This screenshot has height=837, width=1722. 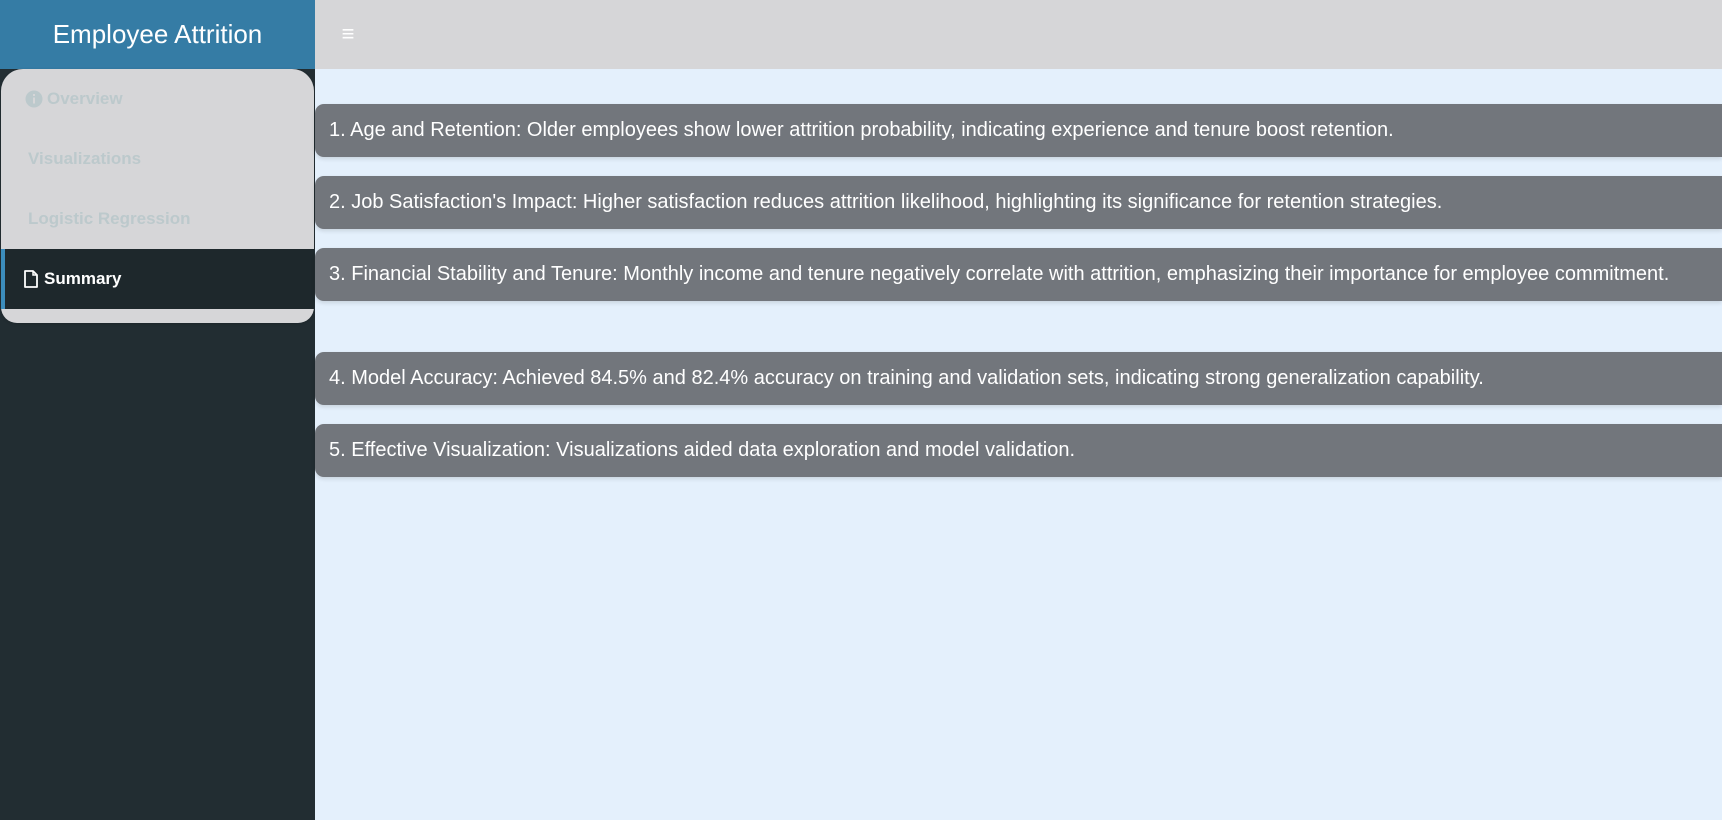 I want to click on hamburger-icon: ≡, so click(x=348, y=34).